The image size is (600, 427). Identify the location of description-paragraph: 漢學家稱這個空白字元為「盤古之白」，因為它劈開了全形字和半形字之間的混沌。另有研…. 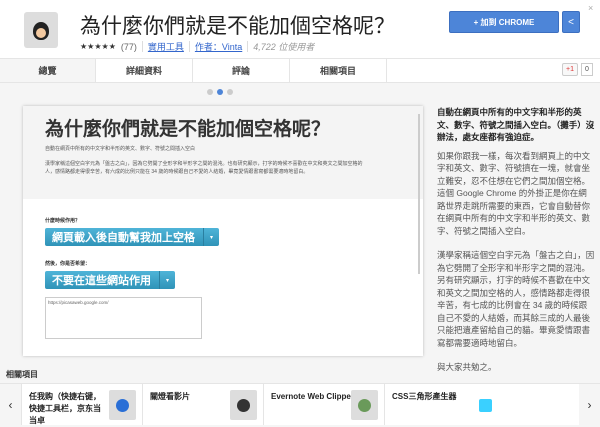
(516, 299).